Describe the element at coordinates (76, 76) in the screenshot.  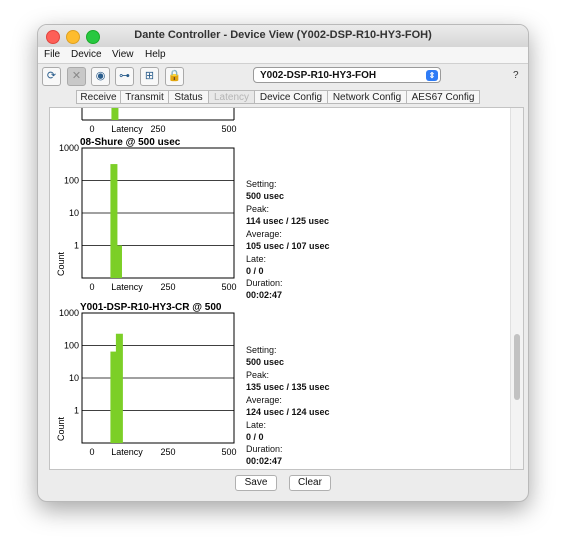
I see `routing-icon: ✕` at that location.